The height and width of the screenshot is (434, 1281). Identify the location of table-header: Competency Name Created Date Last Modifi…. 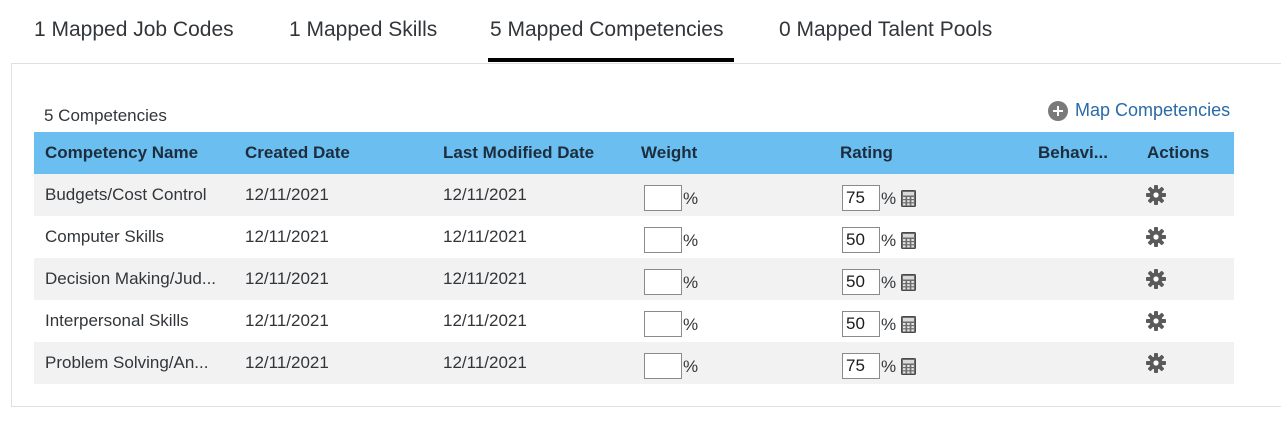
(634, 153).